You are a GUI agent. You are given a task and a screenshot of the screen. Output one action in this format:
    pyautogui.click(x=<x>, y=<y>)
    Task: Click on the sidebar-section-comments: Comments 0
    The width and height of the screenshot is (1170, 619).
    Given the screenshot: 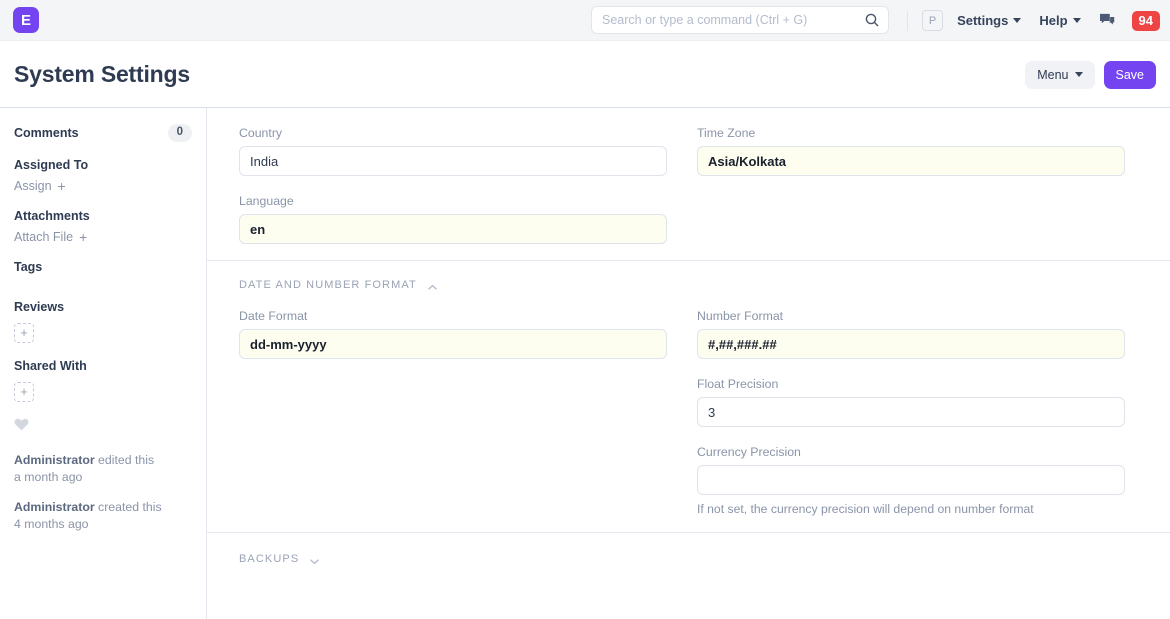 What is the action you would take?
    pyautogui.click(x=103, y=133)
    